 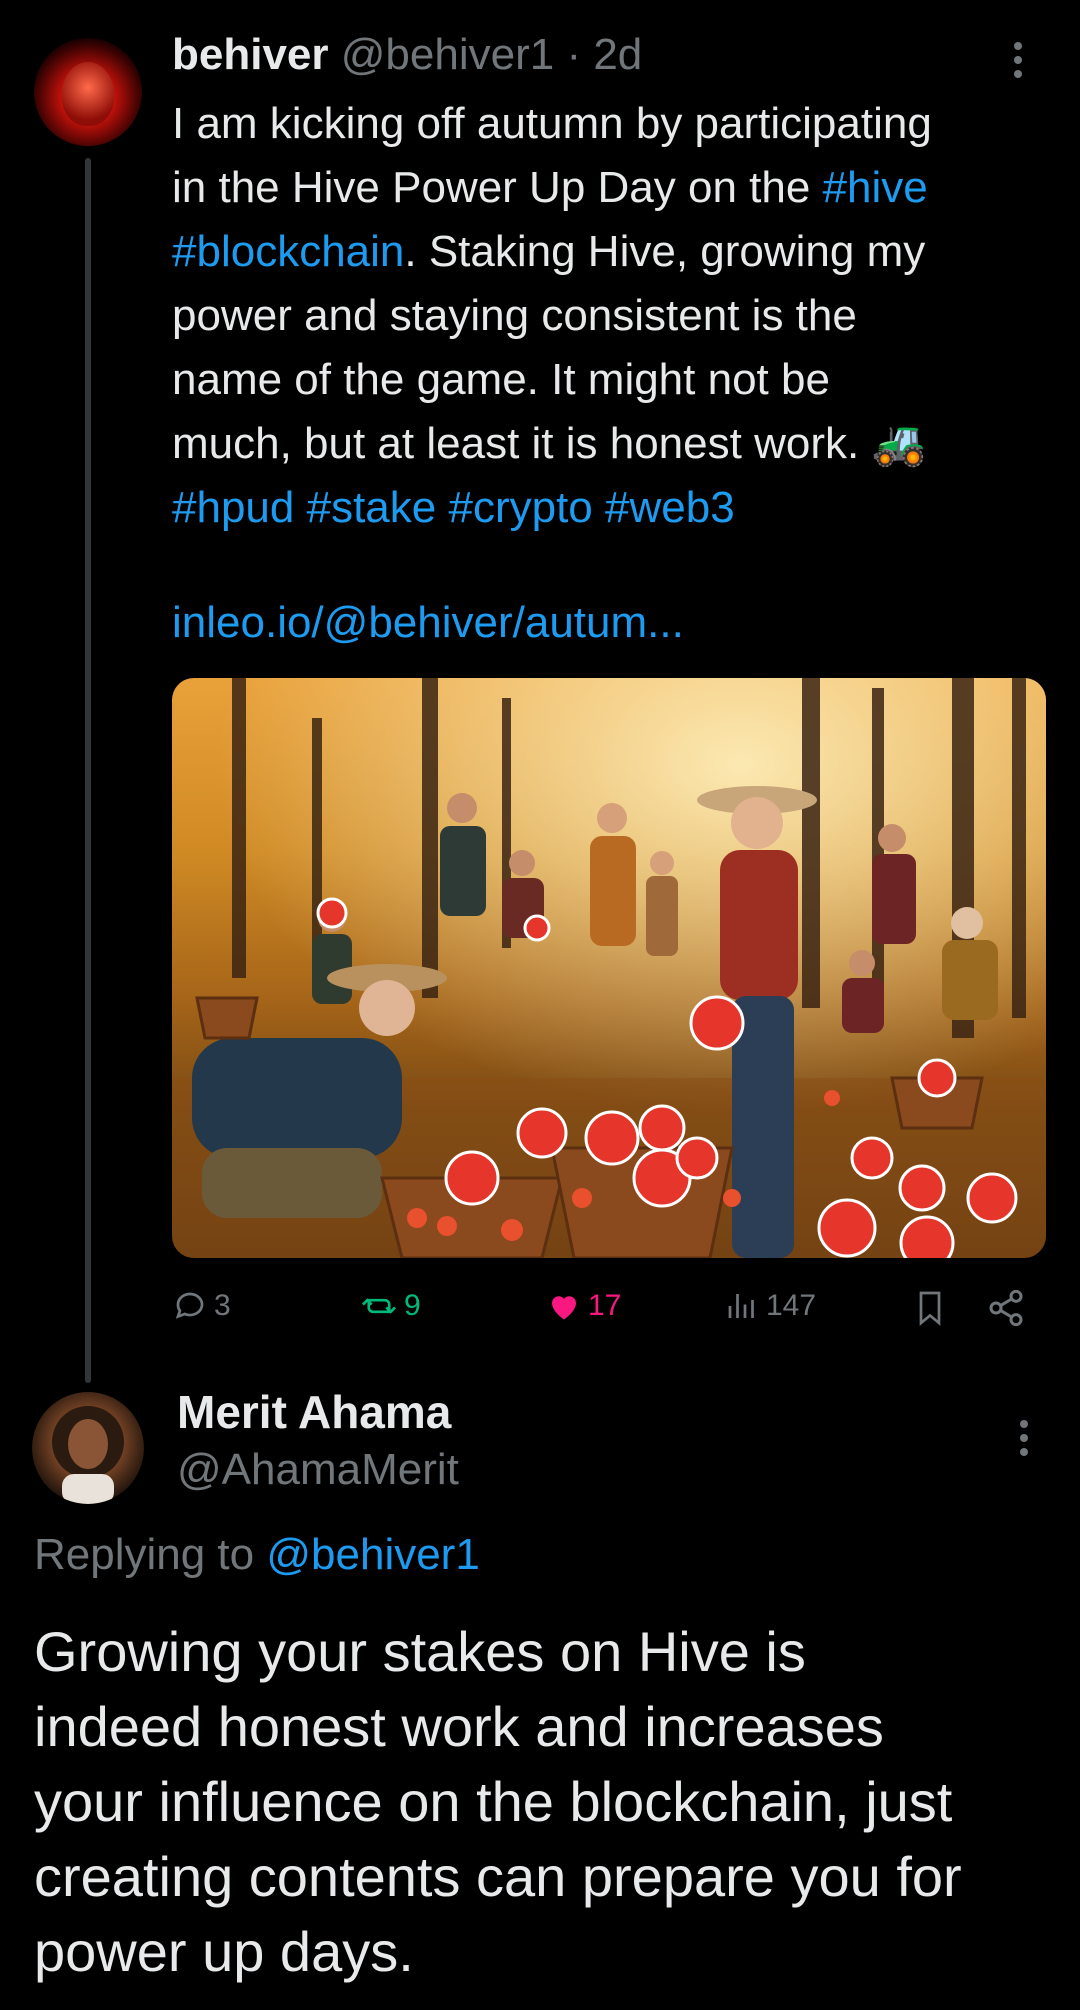 I want to click on tweet-text-segment: much, but at least it is honest work., so click(x=522, y=443).